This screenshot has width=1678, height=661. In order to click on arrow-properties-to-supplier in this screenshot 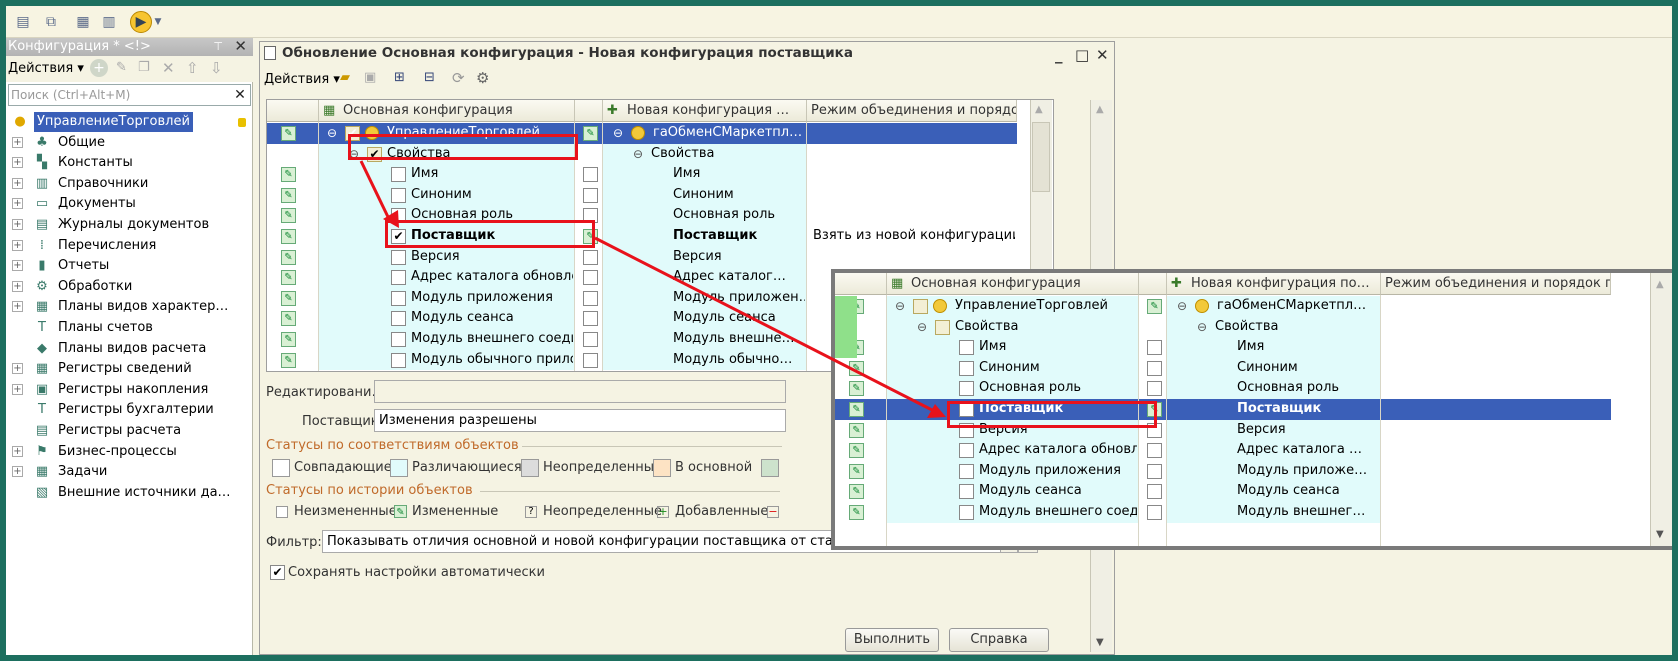, I will do `click(375, 190)`.